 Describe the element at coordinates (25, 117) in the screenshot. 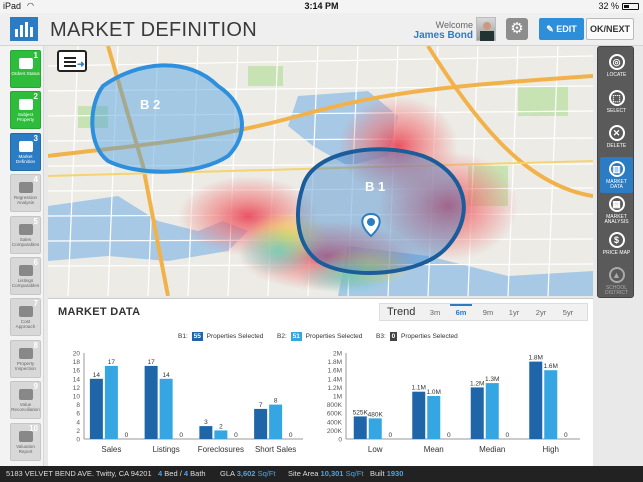

I see `step-label: Subject Property` at that location.